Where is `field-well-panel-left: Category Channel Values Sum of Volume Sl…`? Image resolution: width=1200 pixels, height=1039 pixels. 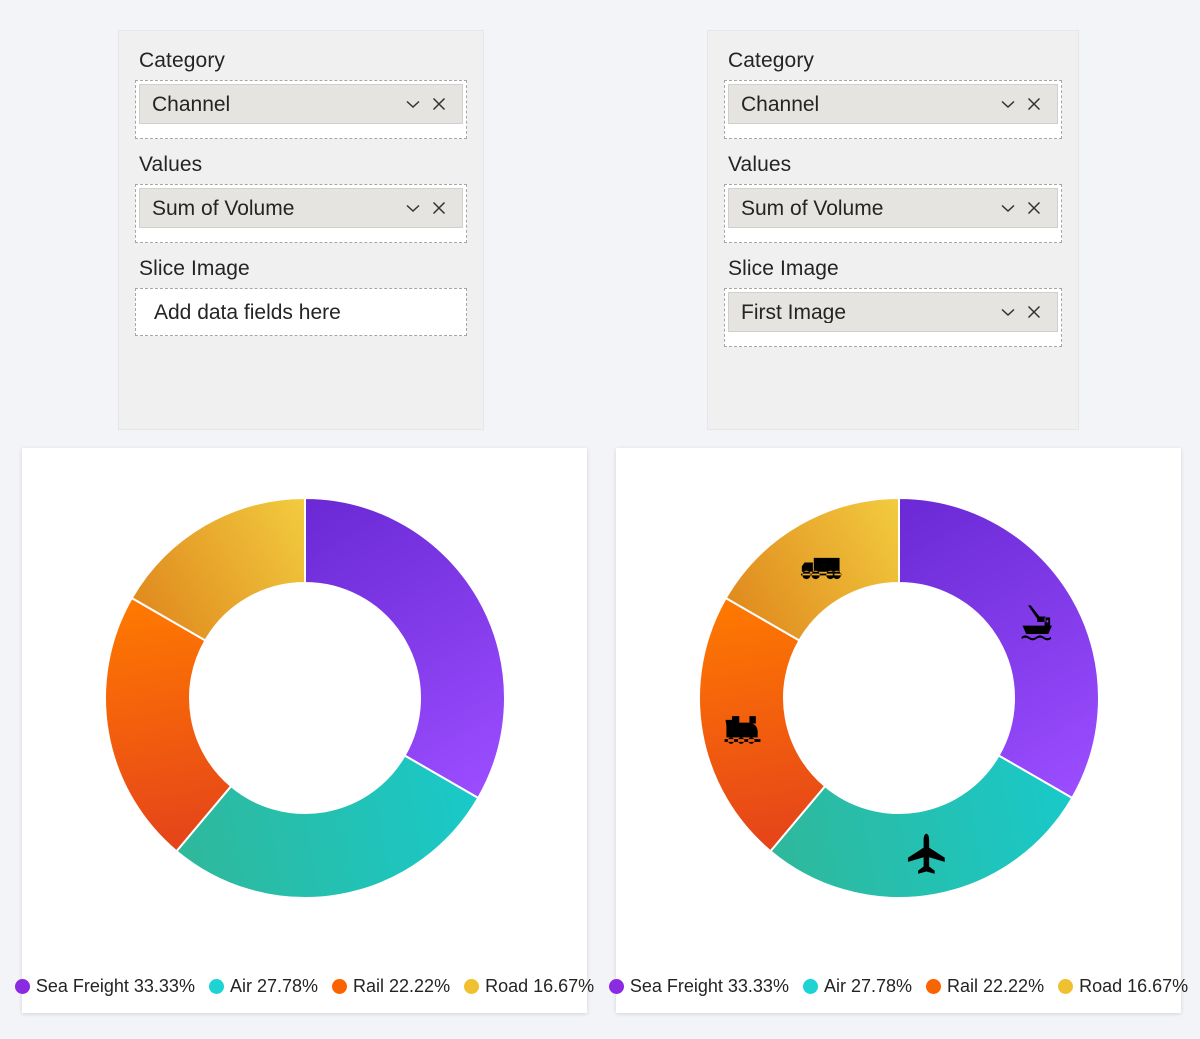 field-well-panel-left: Category Channel Values Sum of Volume Sl… is located at coordinates (301, 230).